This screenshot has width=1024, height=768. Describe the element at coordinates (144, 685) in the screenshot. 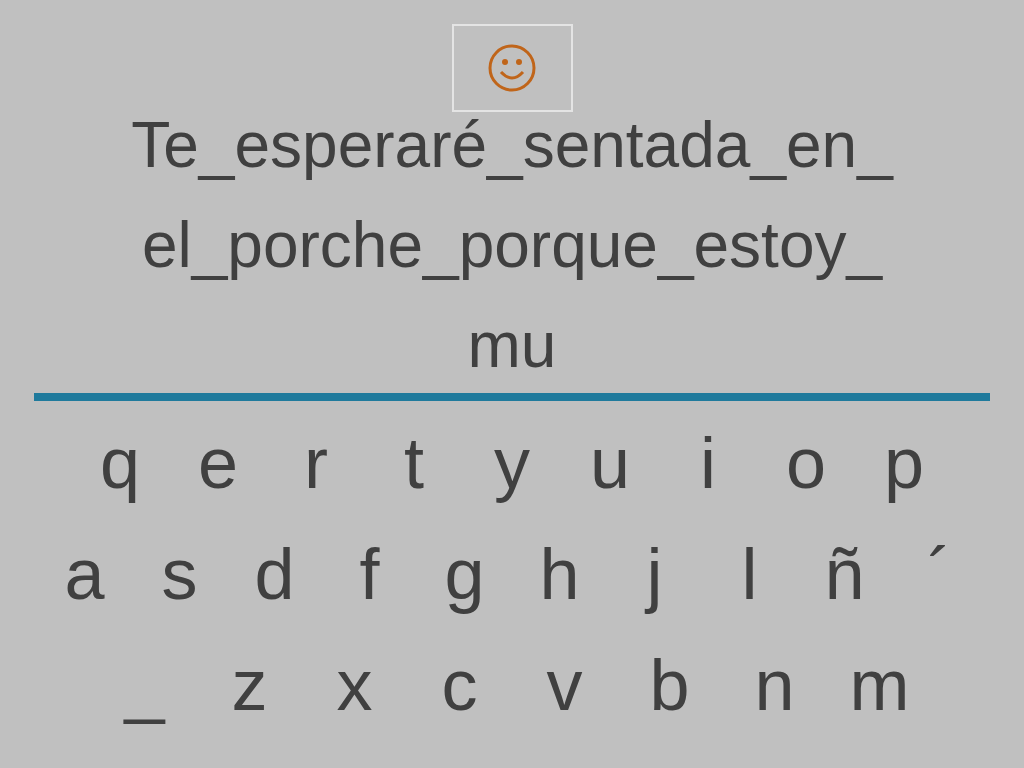

I see `key-button: _` at that location.